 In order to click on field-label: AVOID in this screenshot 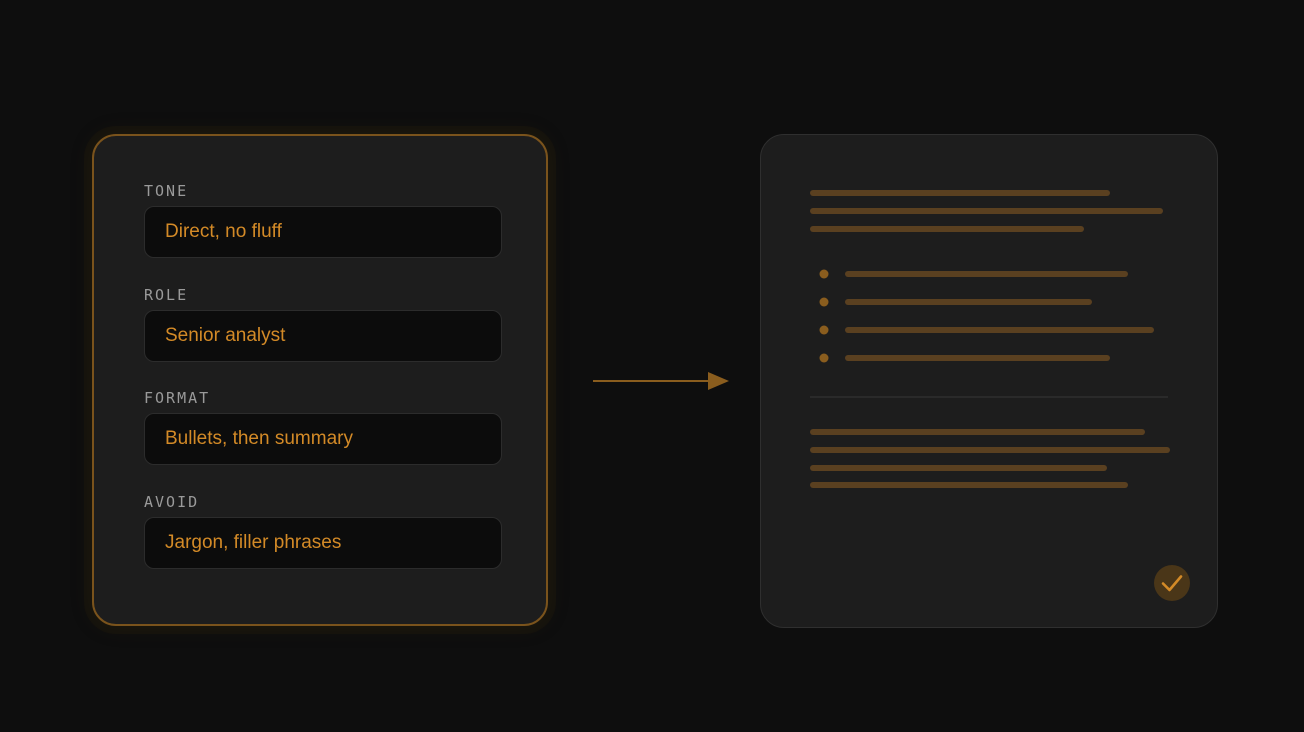, I will do `click(172, 502)`.